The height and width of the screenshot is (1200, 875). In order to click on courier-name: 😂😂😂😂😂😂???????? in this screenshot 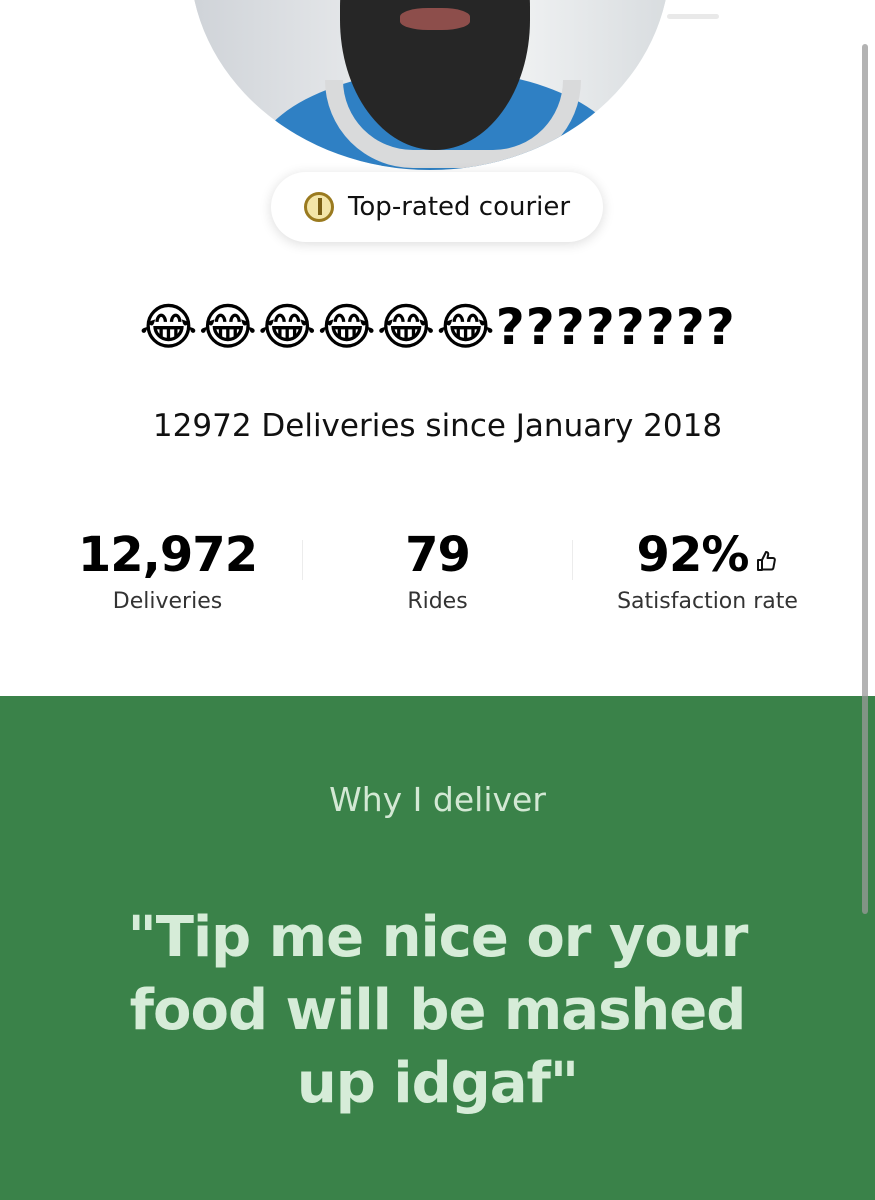, I will do `click(437, 327)`.